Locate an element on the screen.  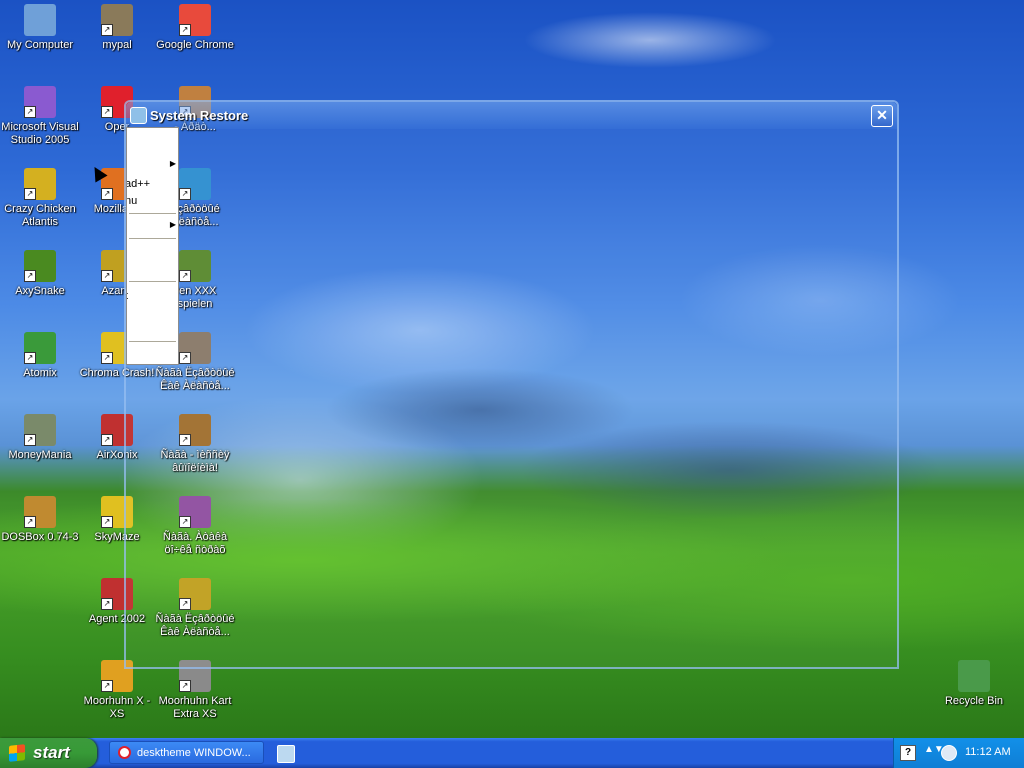
close-button: ✕ is located at coordinates (882, 116).